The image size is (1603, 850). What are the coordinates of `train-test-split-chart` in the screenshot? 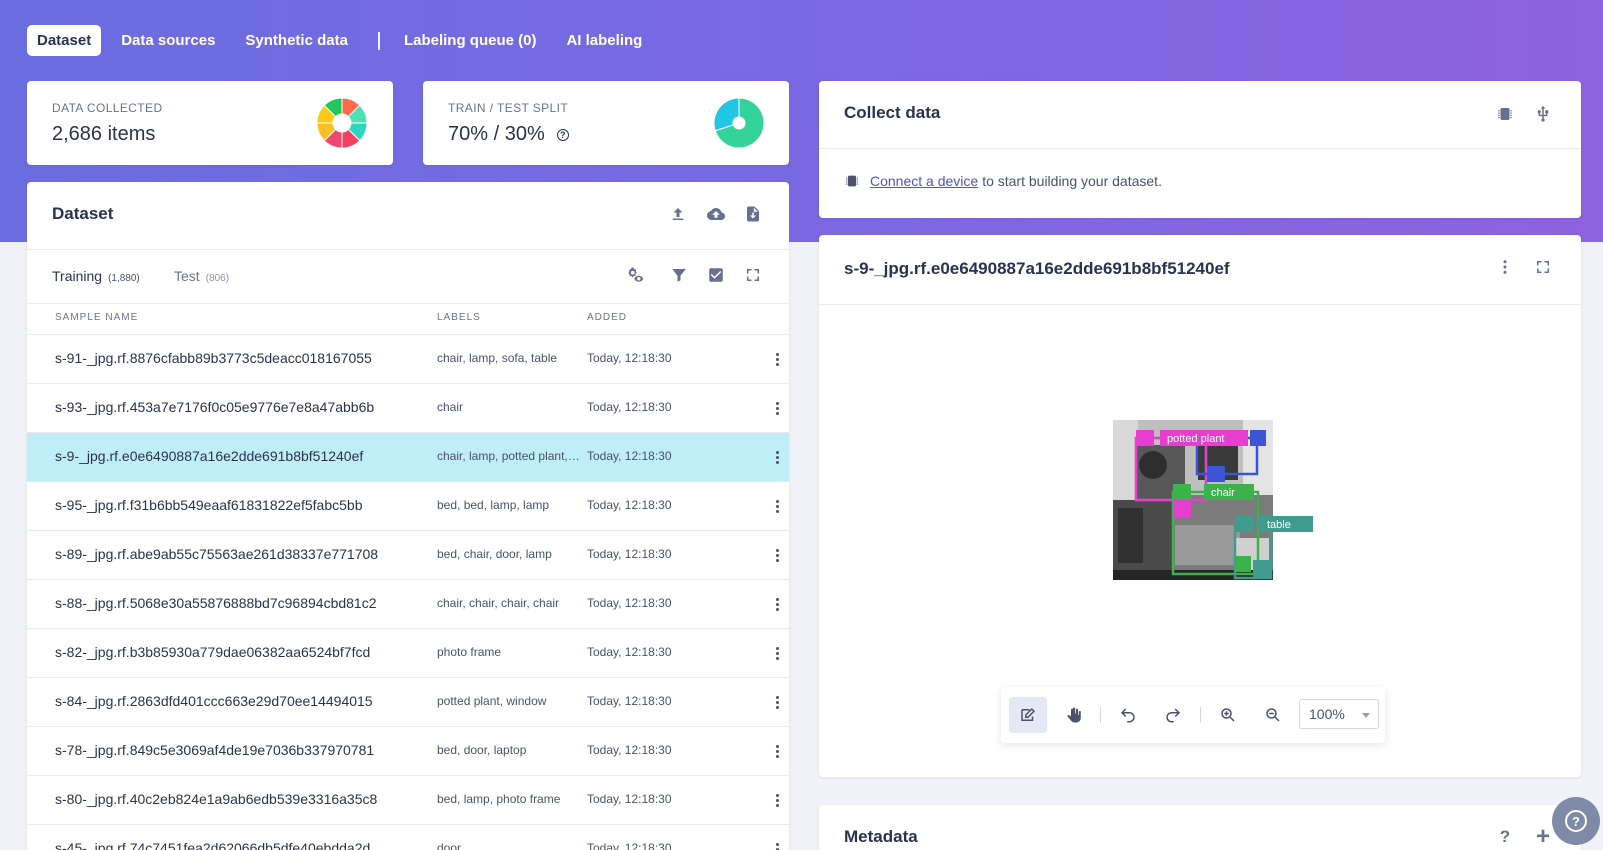 It's located at (739, 123).